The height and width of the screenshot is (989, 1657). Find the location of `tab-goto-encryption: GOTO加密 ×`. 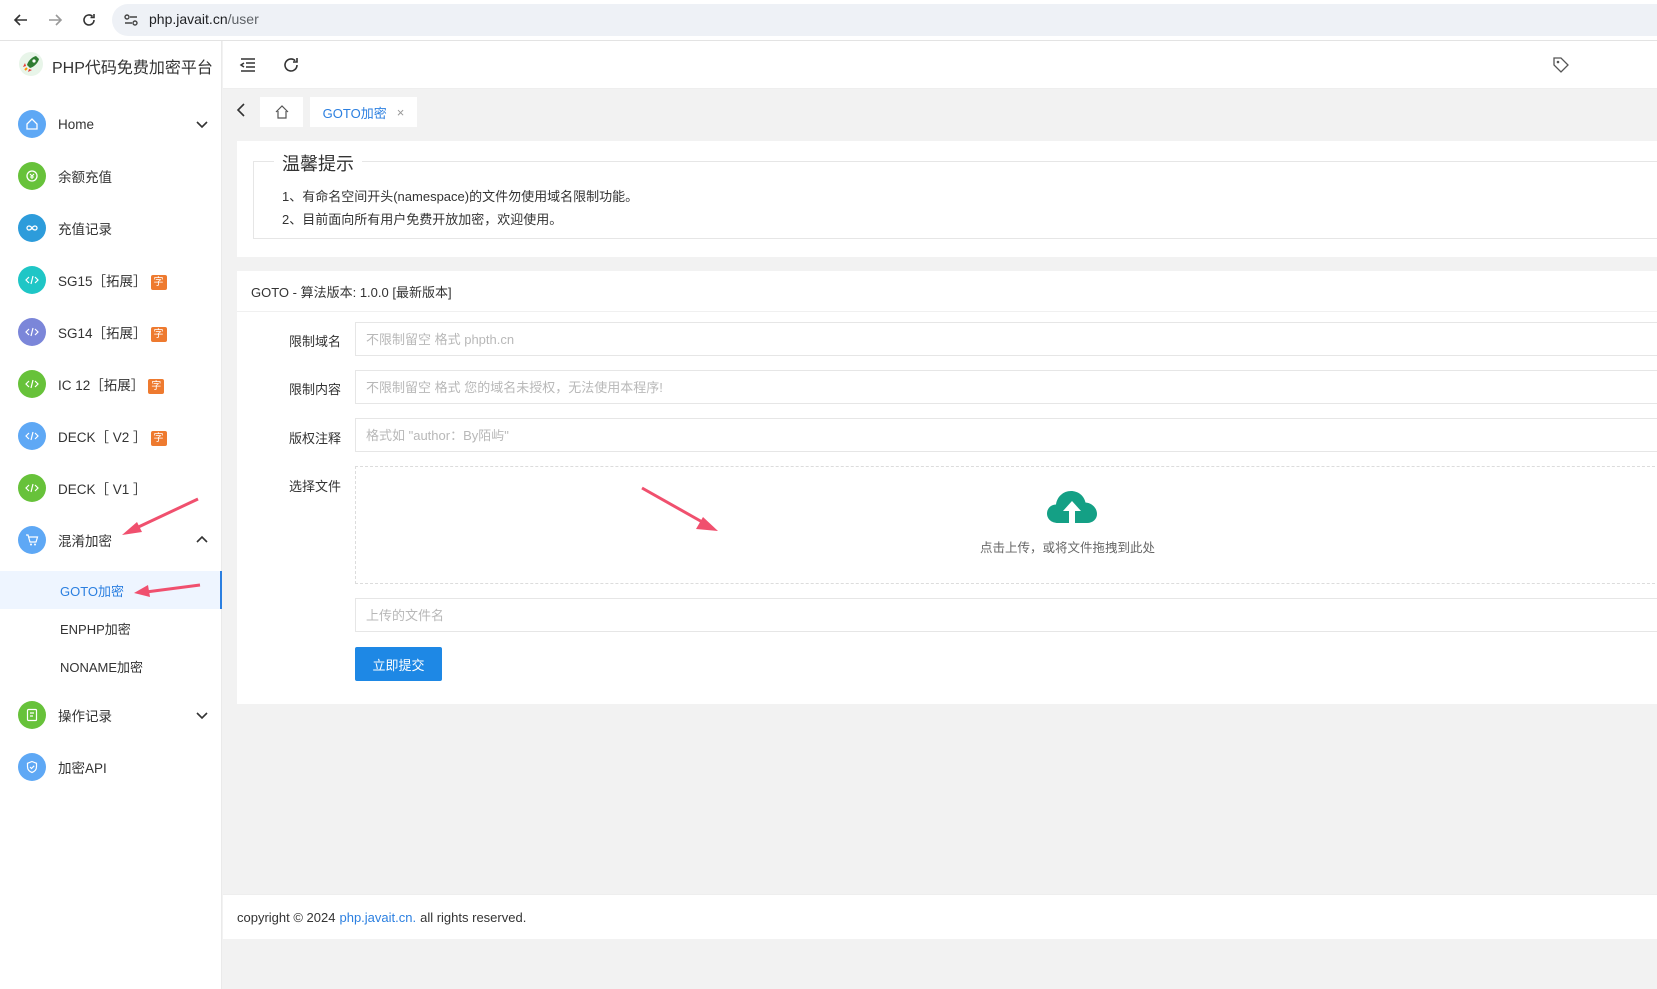

tab-goto-encryption: GOTO加密 × is located at coordinates (363, 112).